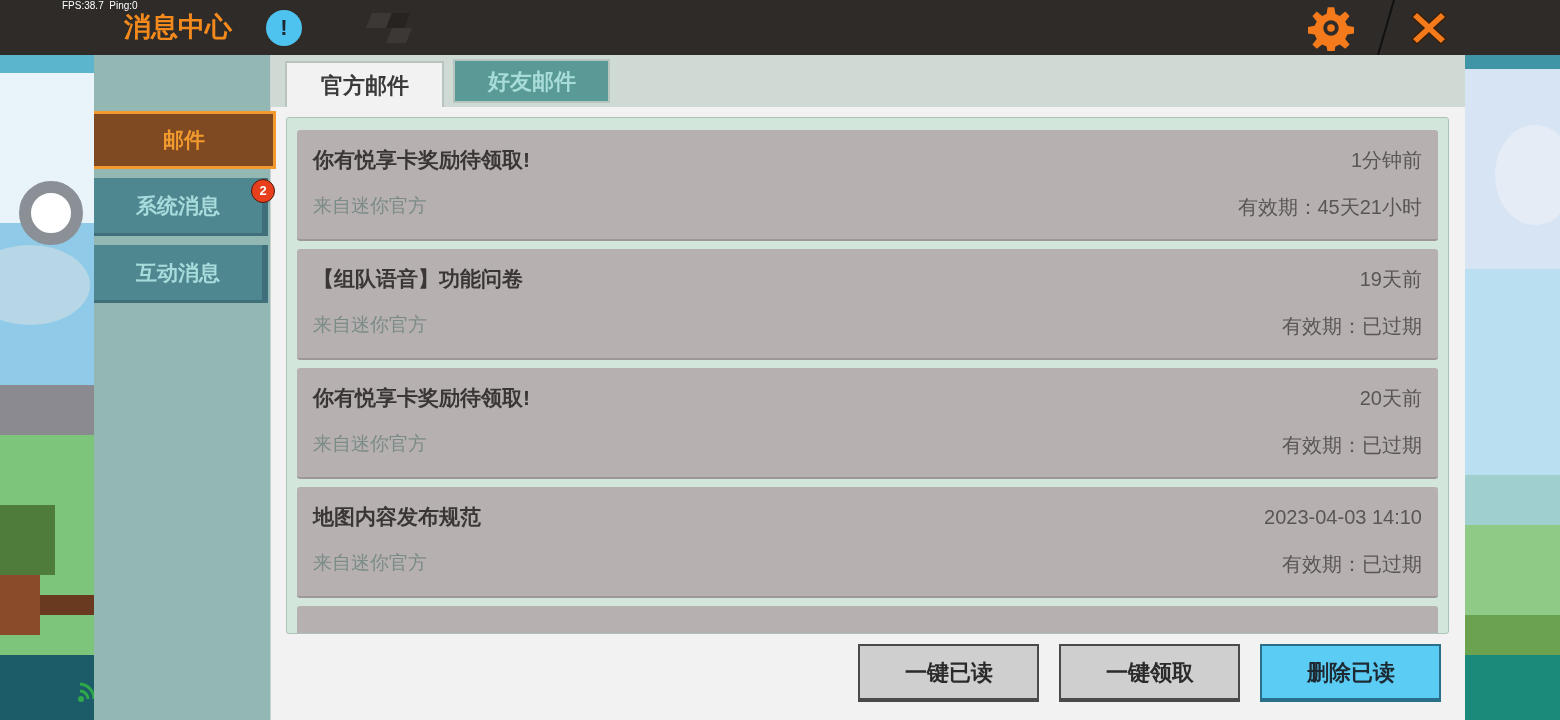 This screenshot has width=1560, height=720. Describe the element at coordinates (178, 28) in the screenshot. I see `window-title: 消息中心` at that location.